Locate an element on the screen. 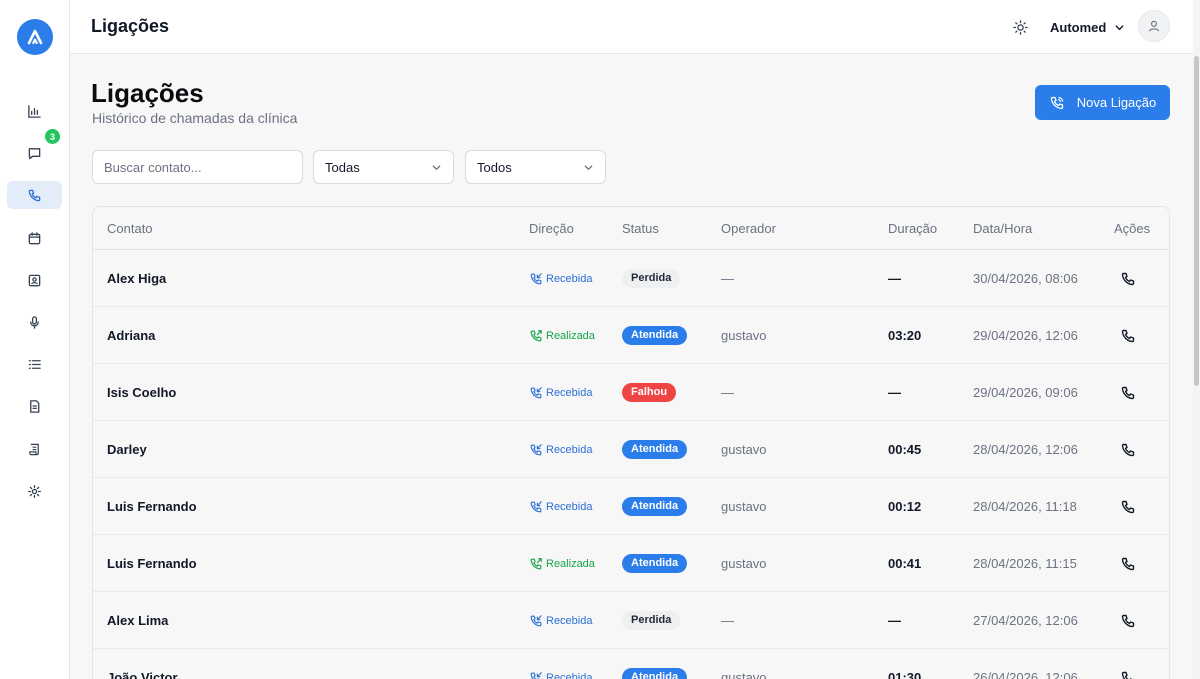 The width and height of the screenshot is (1200, 679). topbar-title: Ligações is located at coordinates (130, 26).